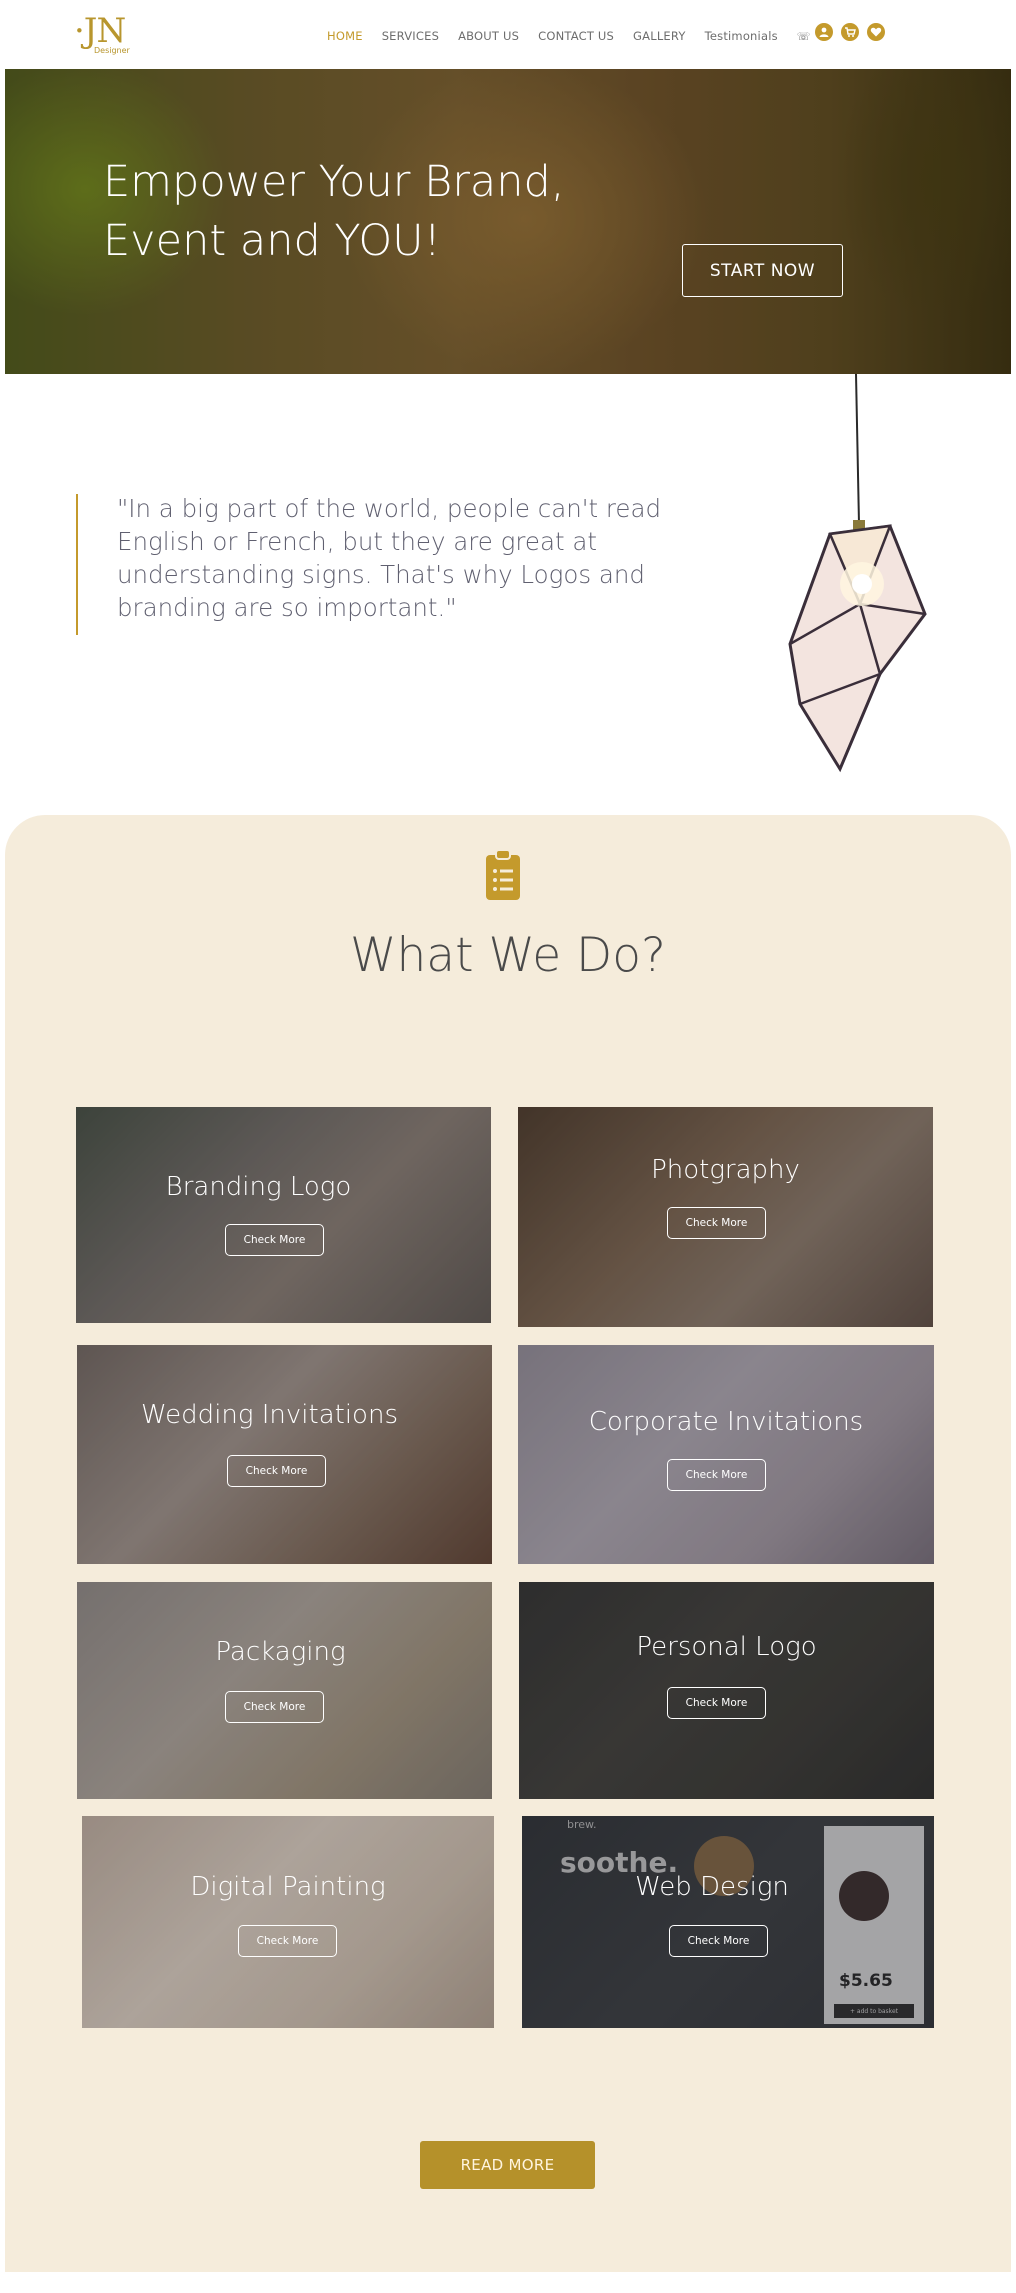  What do you see at coordinates (507, 2165) in the screenshot?
I see `read-more-button: READ MORE` at bounding box center [507, 2165].